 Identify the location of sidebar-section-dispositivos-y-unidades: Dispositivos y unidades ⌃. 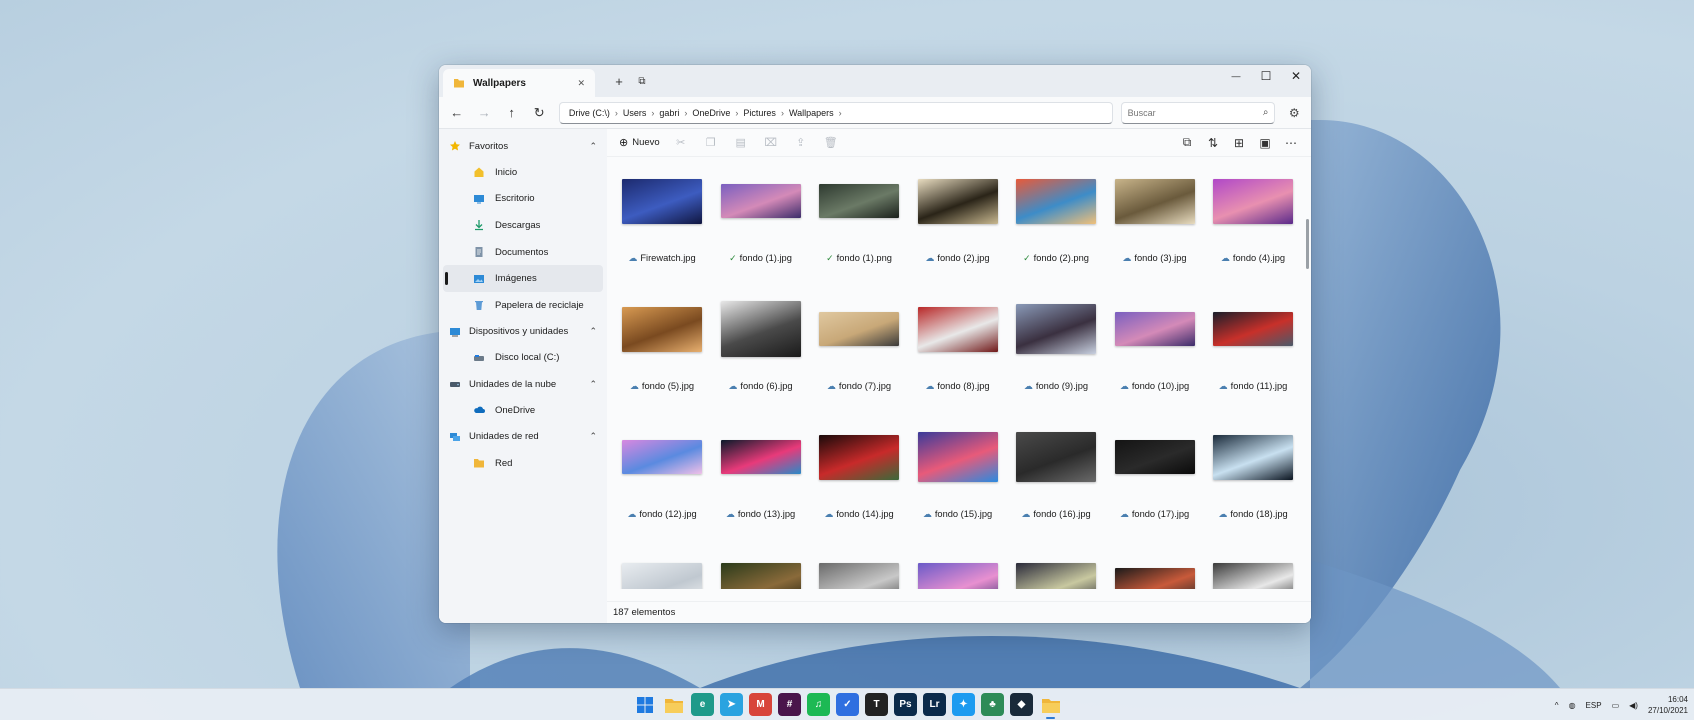
(523, 332).